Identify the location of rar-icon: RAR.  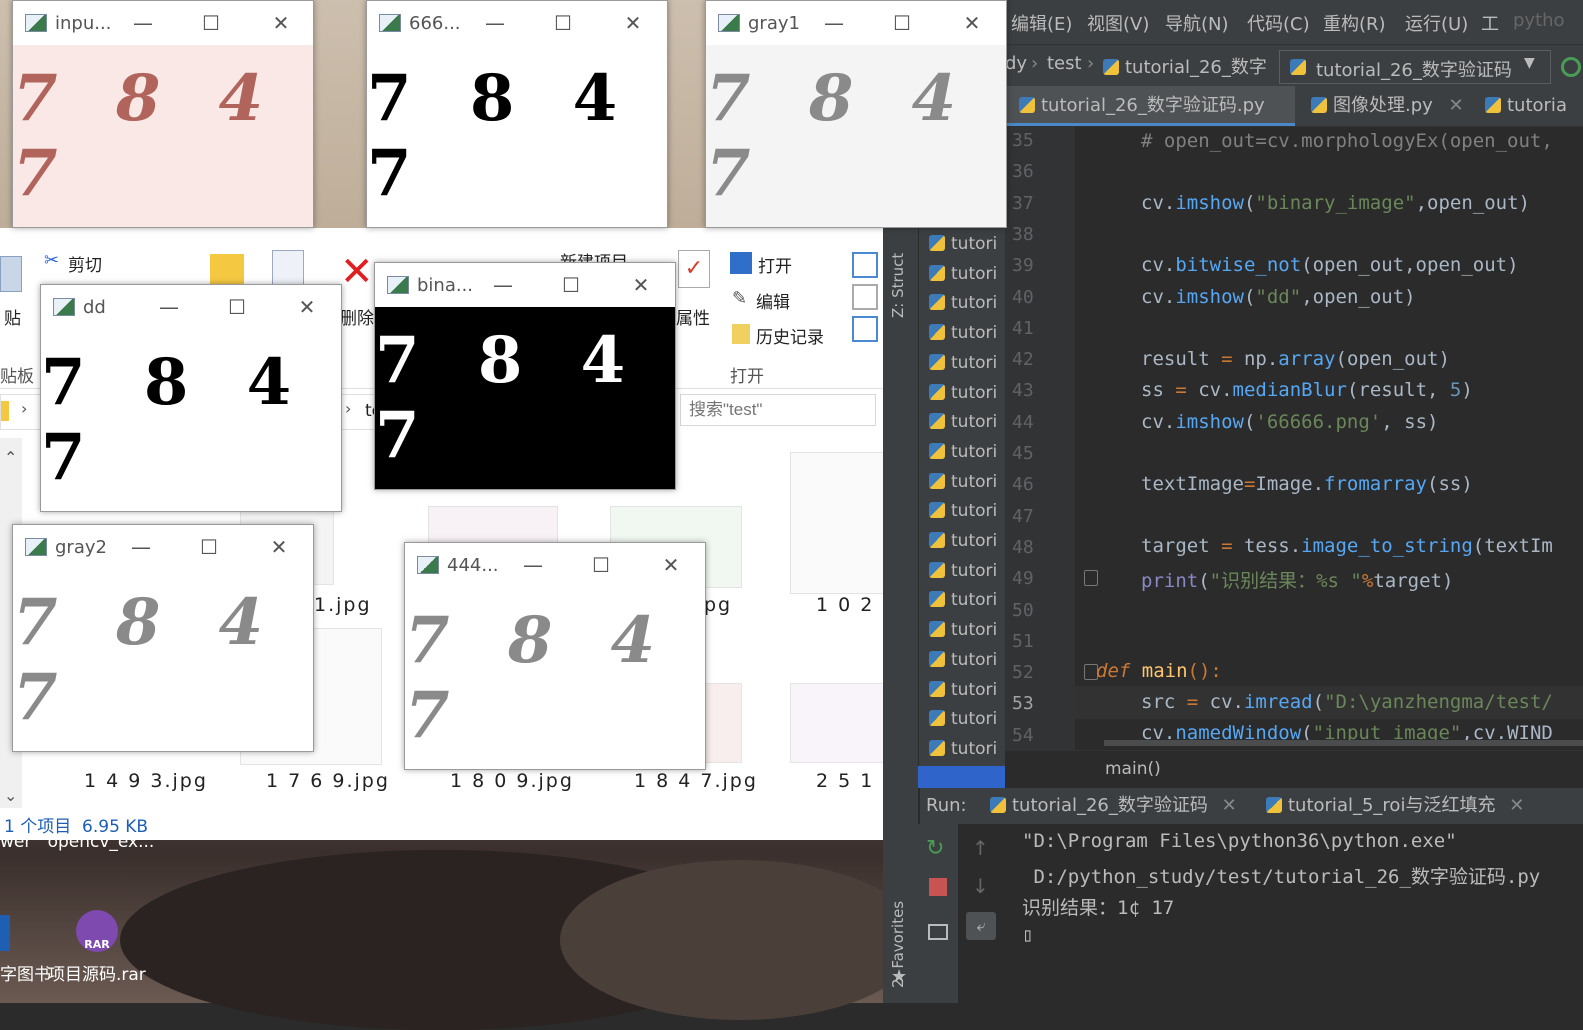
(97, 931).